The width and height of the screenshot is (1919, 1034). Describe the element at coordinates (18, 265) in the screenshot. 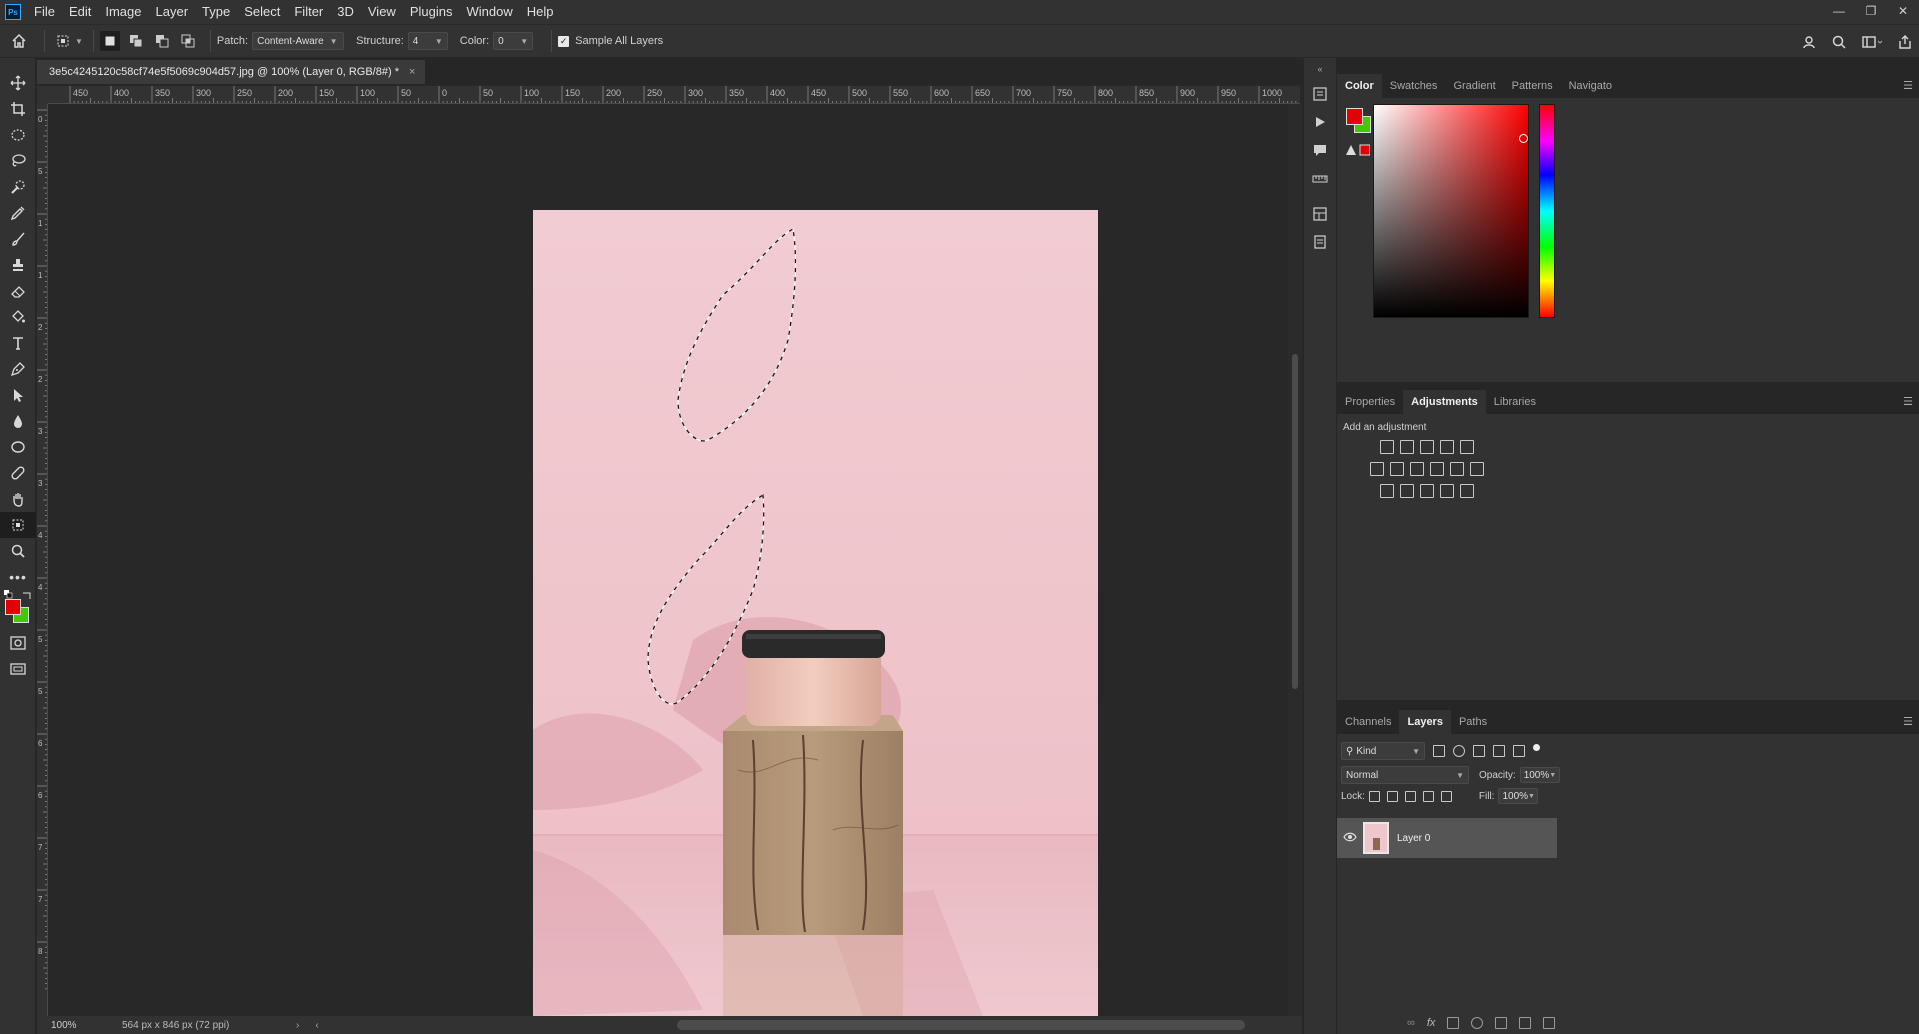

I see `clone-stamp-tool` at that location.